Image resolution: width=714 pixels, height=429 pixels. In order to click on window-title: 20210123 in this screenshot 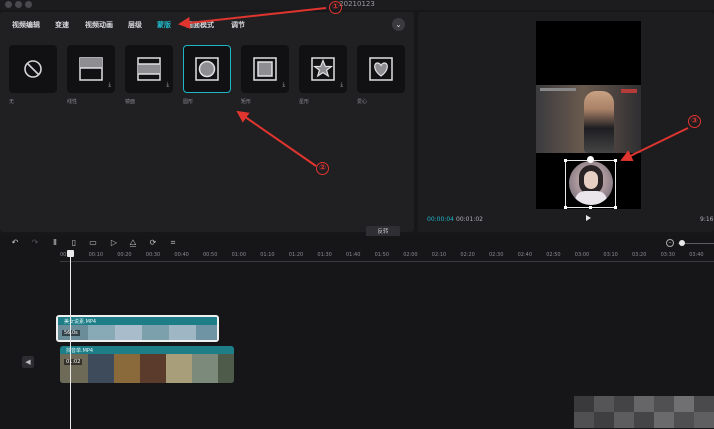, I will do `click(357, 4)`.